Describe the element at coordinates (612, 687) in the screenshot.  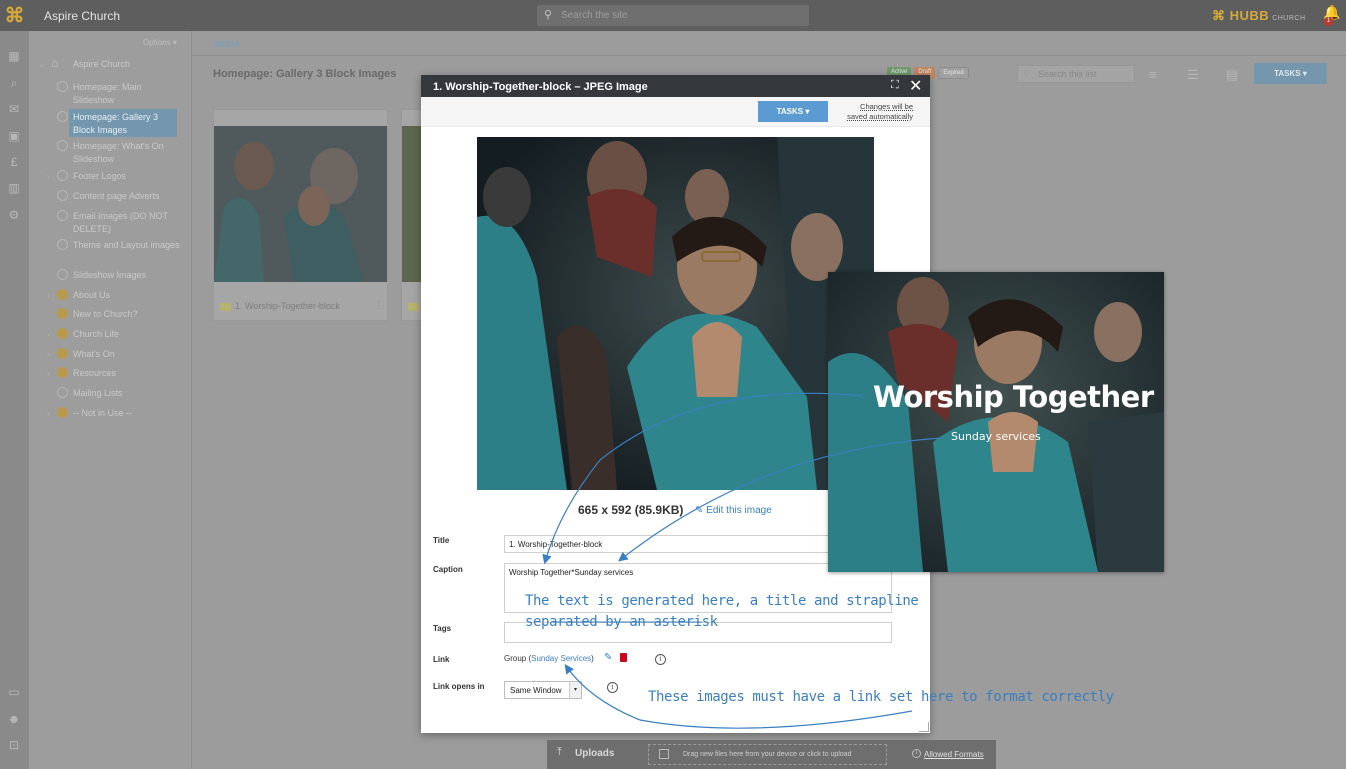
I see `link-opens-info-icon: i` at that location.